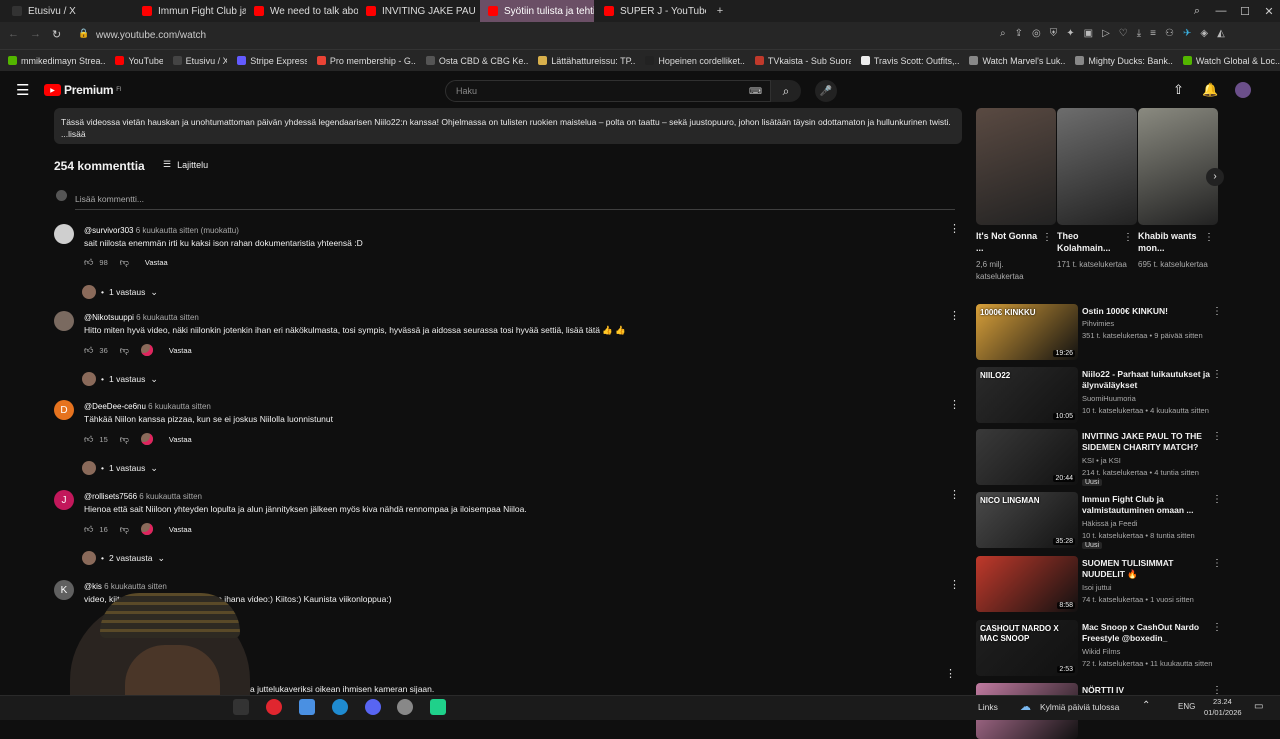 This screenshot has width=1280, height=739. I want to click on clock-time: 23.24, so click(1222, 701).